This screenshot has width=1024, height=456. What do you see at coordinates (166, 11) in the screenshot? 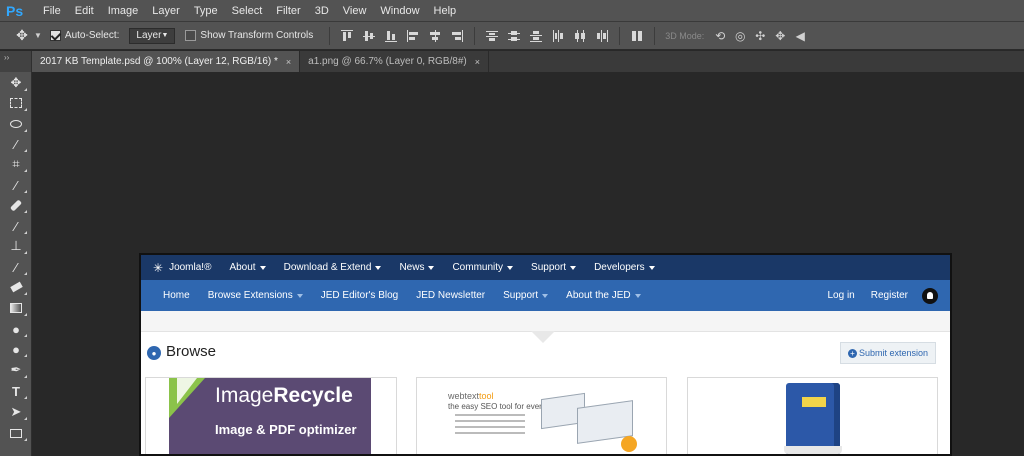
I see `menu-layer: Layer` at bounding box center [166, 11].